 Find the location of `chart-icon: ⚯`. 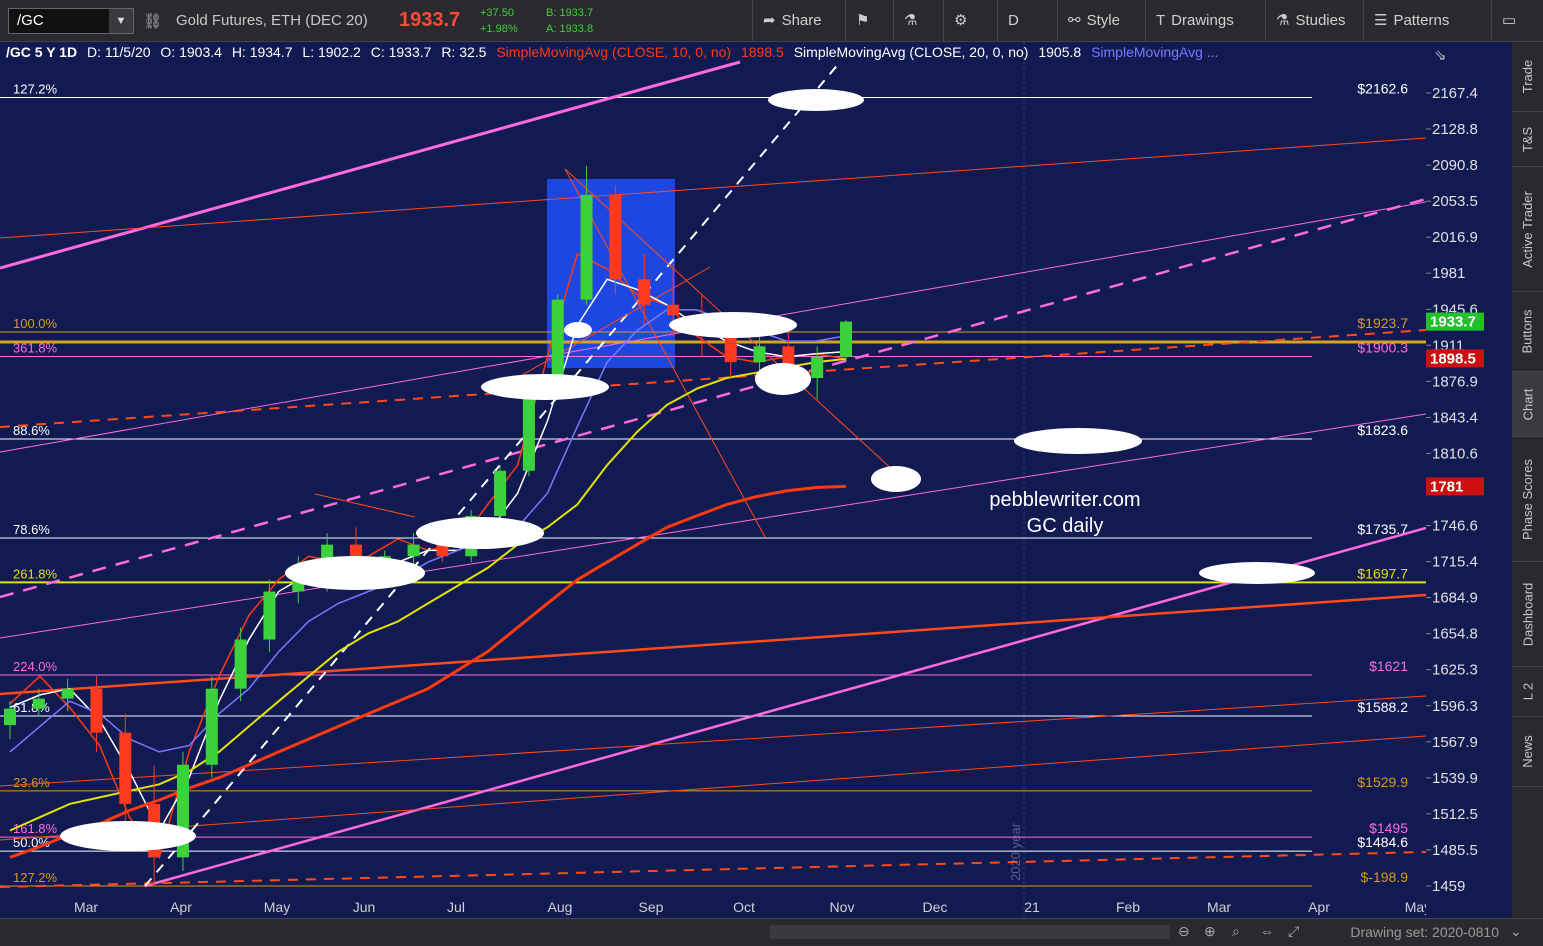

chart-icon: ⚯ is located at coordinates (1074, 20).